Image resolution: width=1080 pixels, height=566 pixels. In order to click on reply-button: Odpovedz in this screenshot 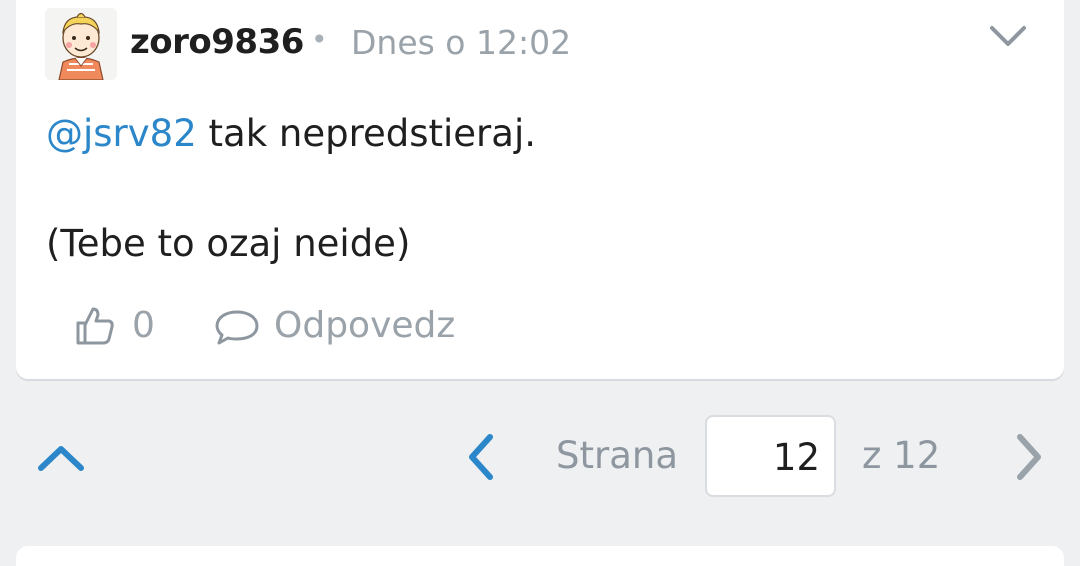, I will do `click(364, 325)`.